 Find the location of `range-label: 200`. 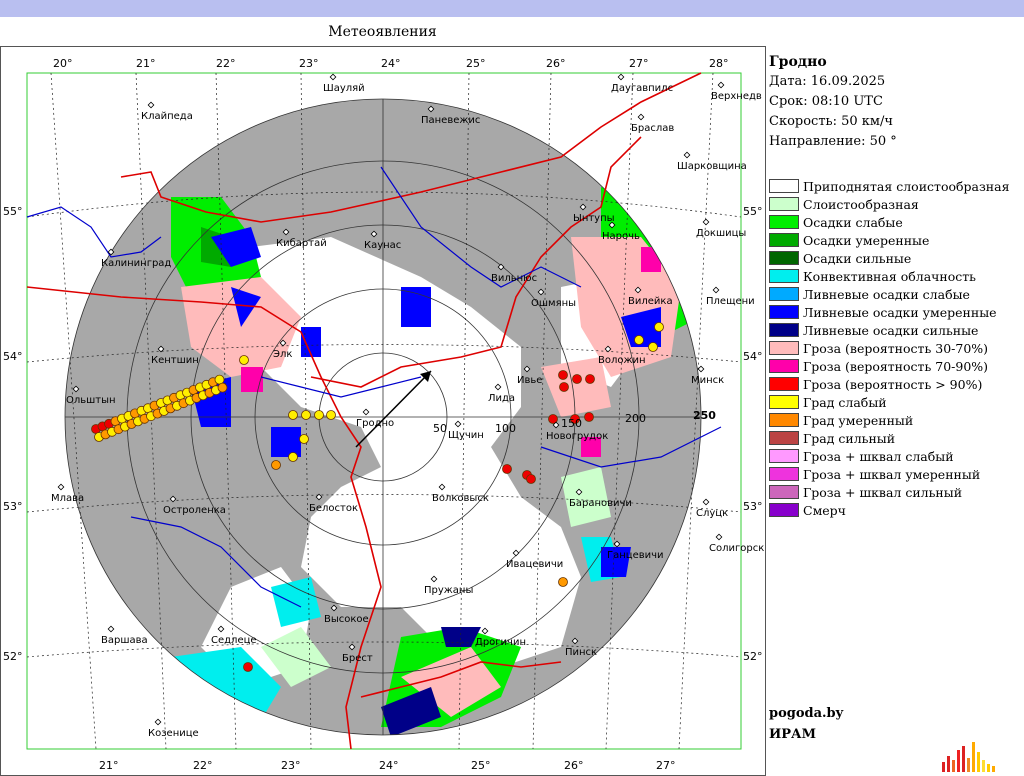

range-label: 200 is located at coordinates (635, 418).